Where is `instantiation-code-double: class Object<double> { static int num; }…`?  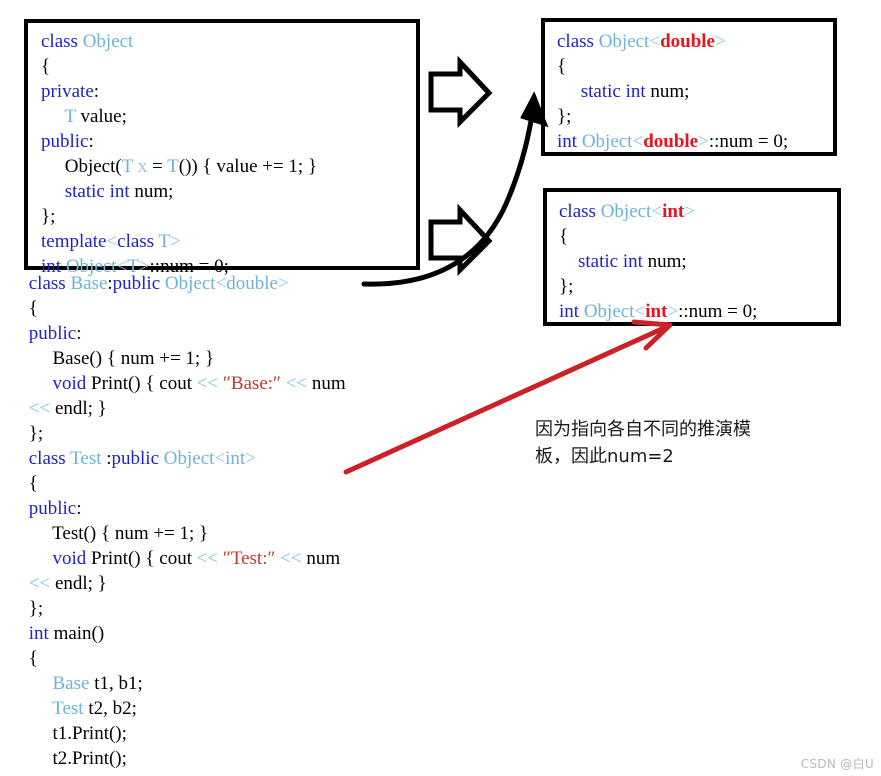
instantiation-code-double: class Object<double> { static int num; }… is located at coordinates (673, 91).